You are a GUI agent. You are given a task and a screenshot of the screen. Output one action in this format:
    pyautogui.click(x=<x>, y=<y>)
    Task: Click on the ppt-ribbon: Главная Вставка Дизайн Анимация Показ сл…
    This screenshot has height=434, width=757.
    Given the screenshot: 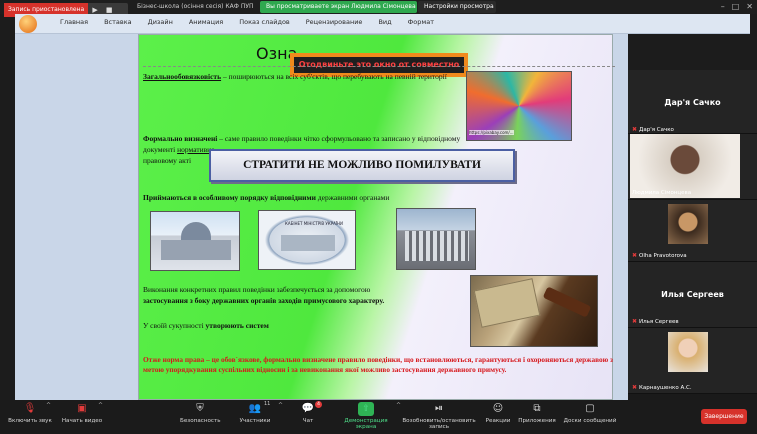 What is the action you would take?
    pyautogui.click(x=382, y=24)
    